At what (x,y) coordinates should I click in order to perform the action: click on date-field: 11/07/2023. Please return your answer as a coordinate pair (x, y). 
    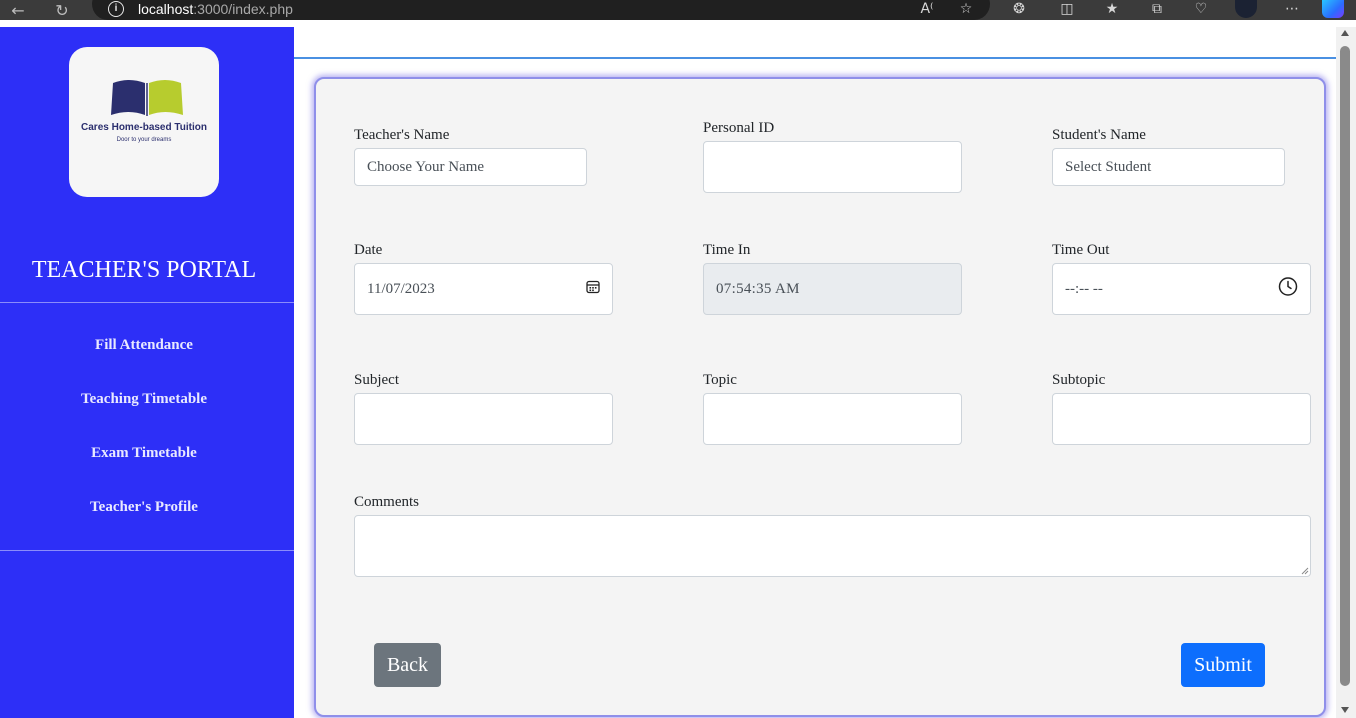
    Looking at the image, I should click on (483, 289).